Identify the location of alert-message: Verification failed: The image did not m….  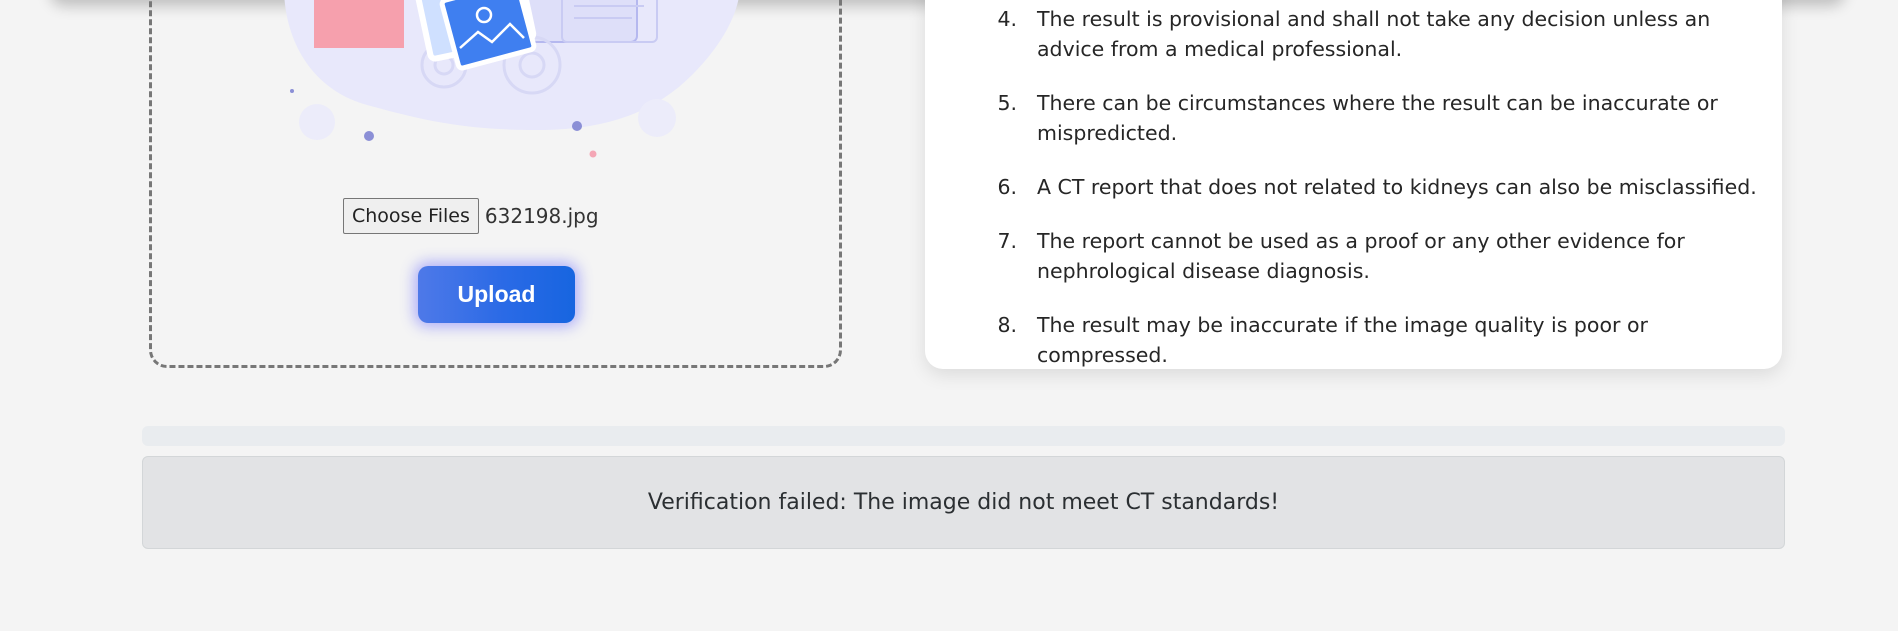
(963, 502).